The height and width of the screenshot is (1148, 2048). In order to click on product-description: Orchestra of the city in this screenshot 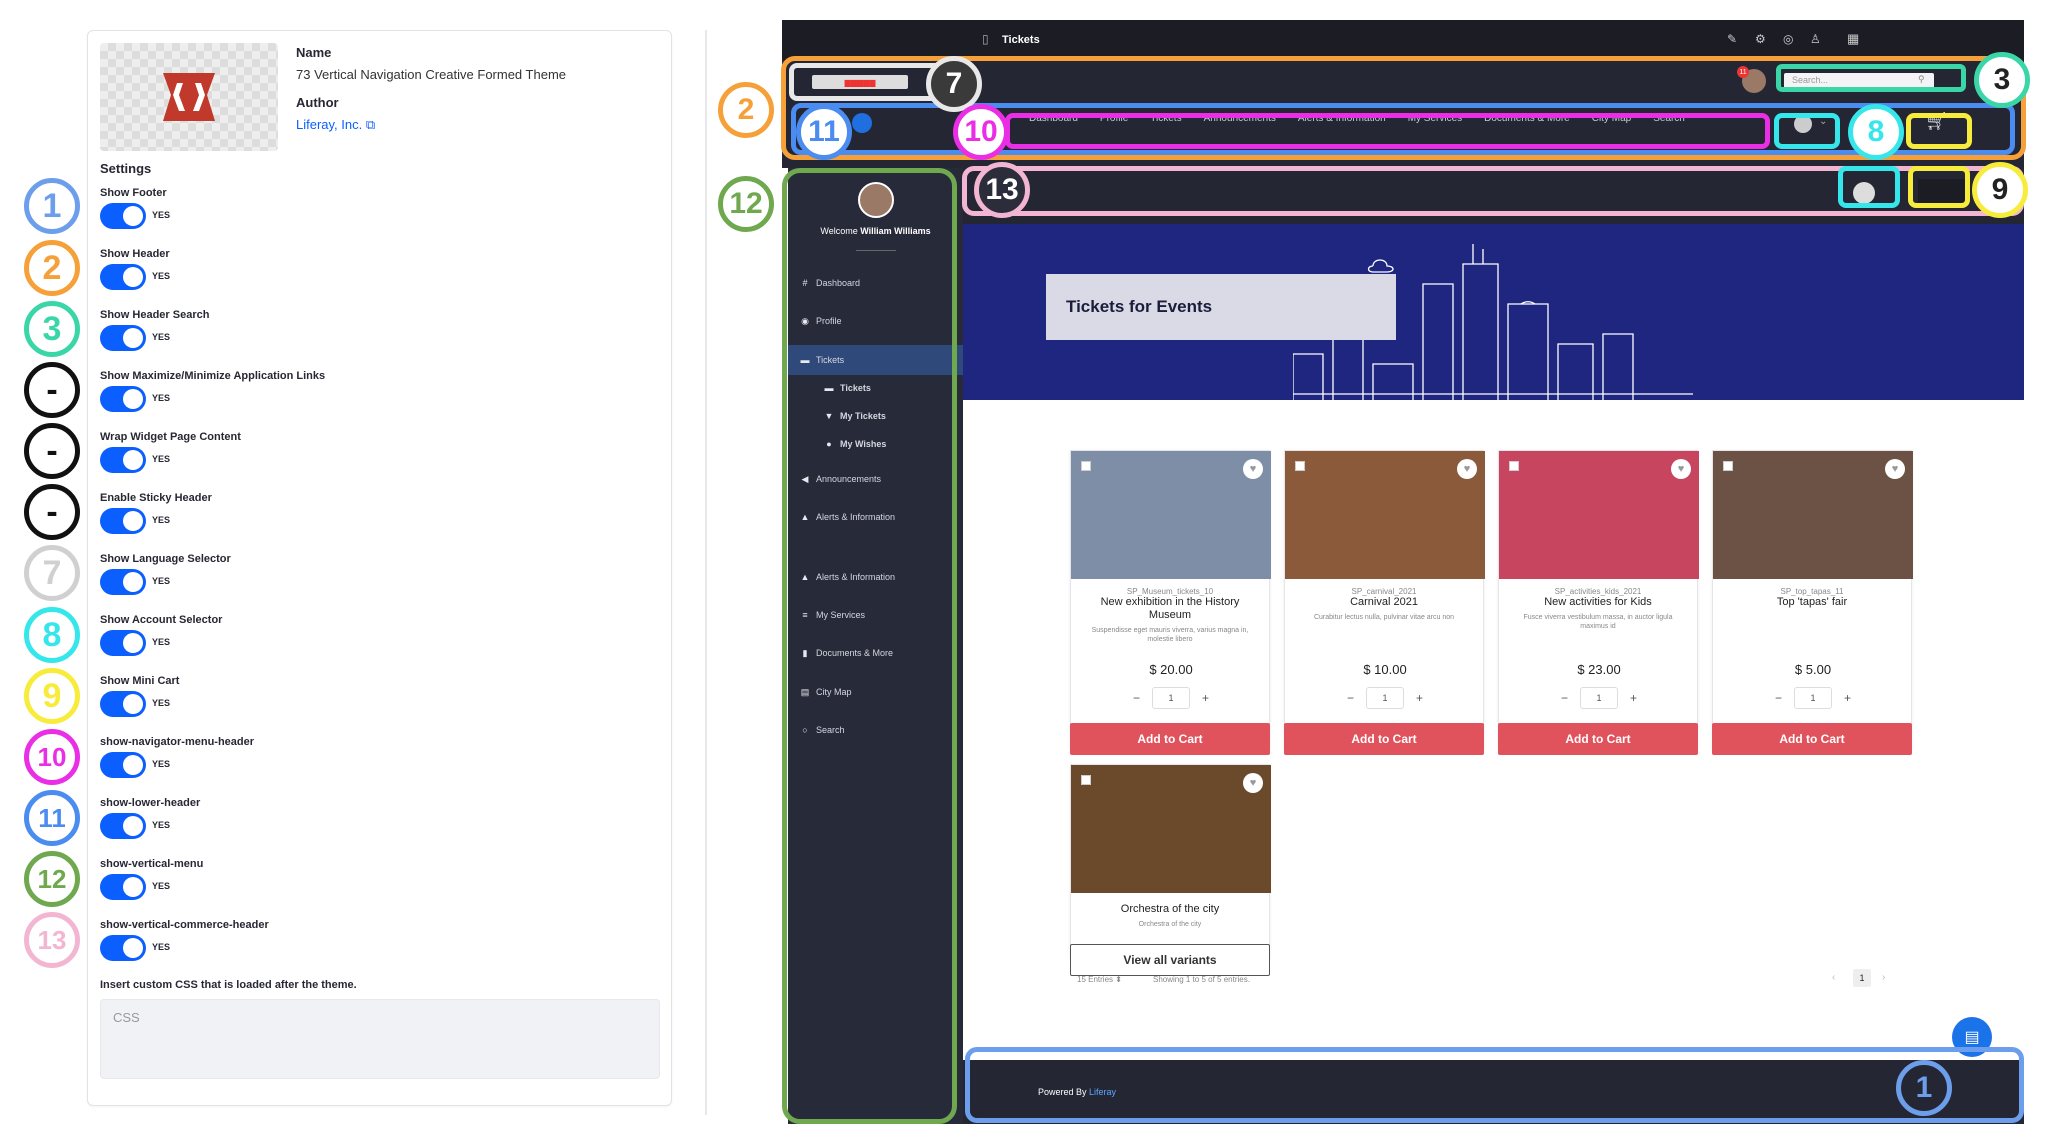, I will do `click(1170, 924)`.